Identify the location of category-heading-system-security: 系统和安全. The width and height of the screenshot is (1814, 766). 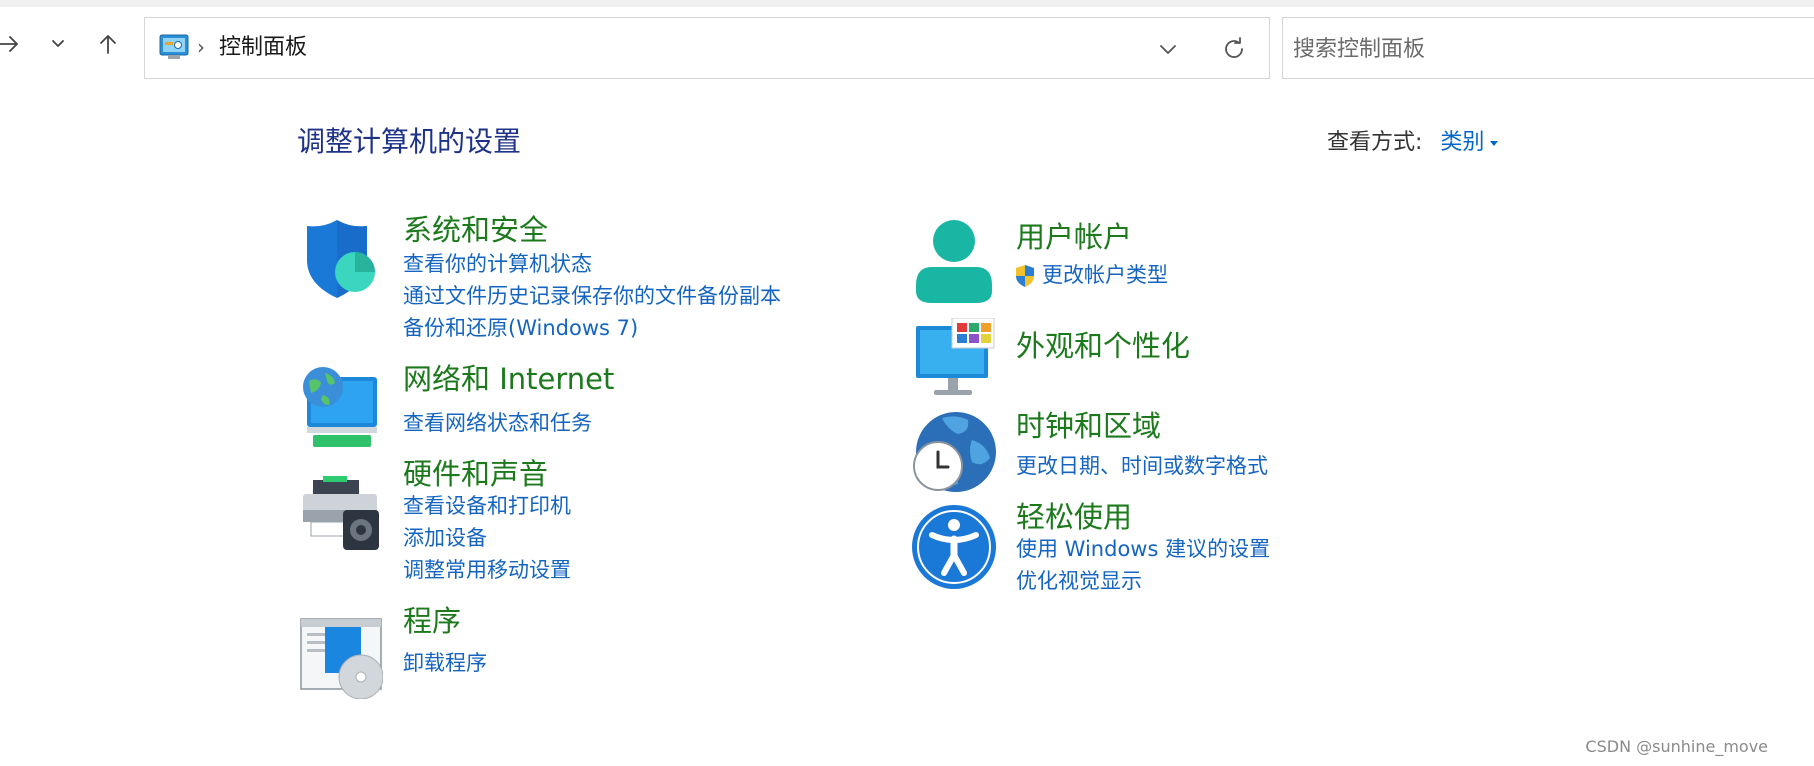
(475, 230).